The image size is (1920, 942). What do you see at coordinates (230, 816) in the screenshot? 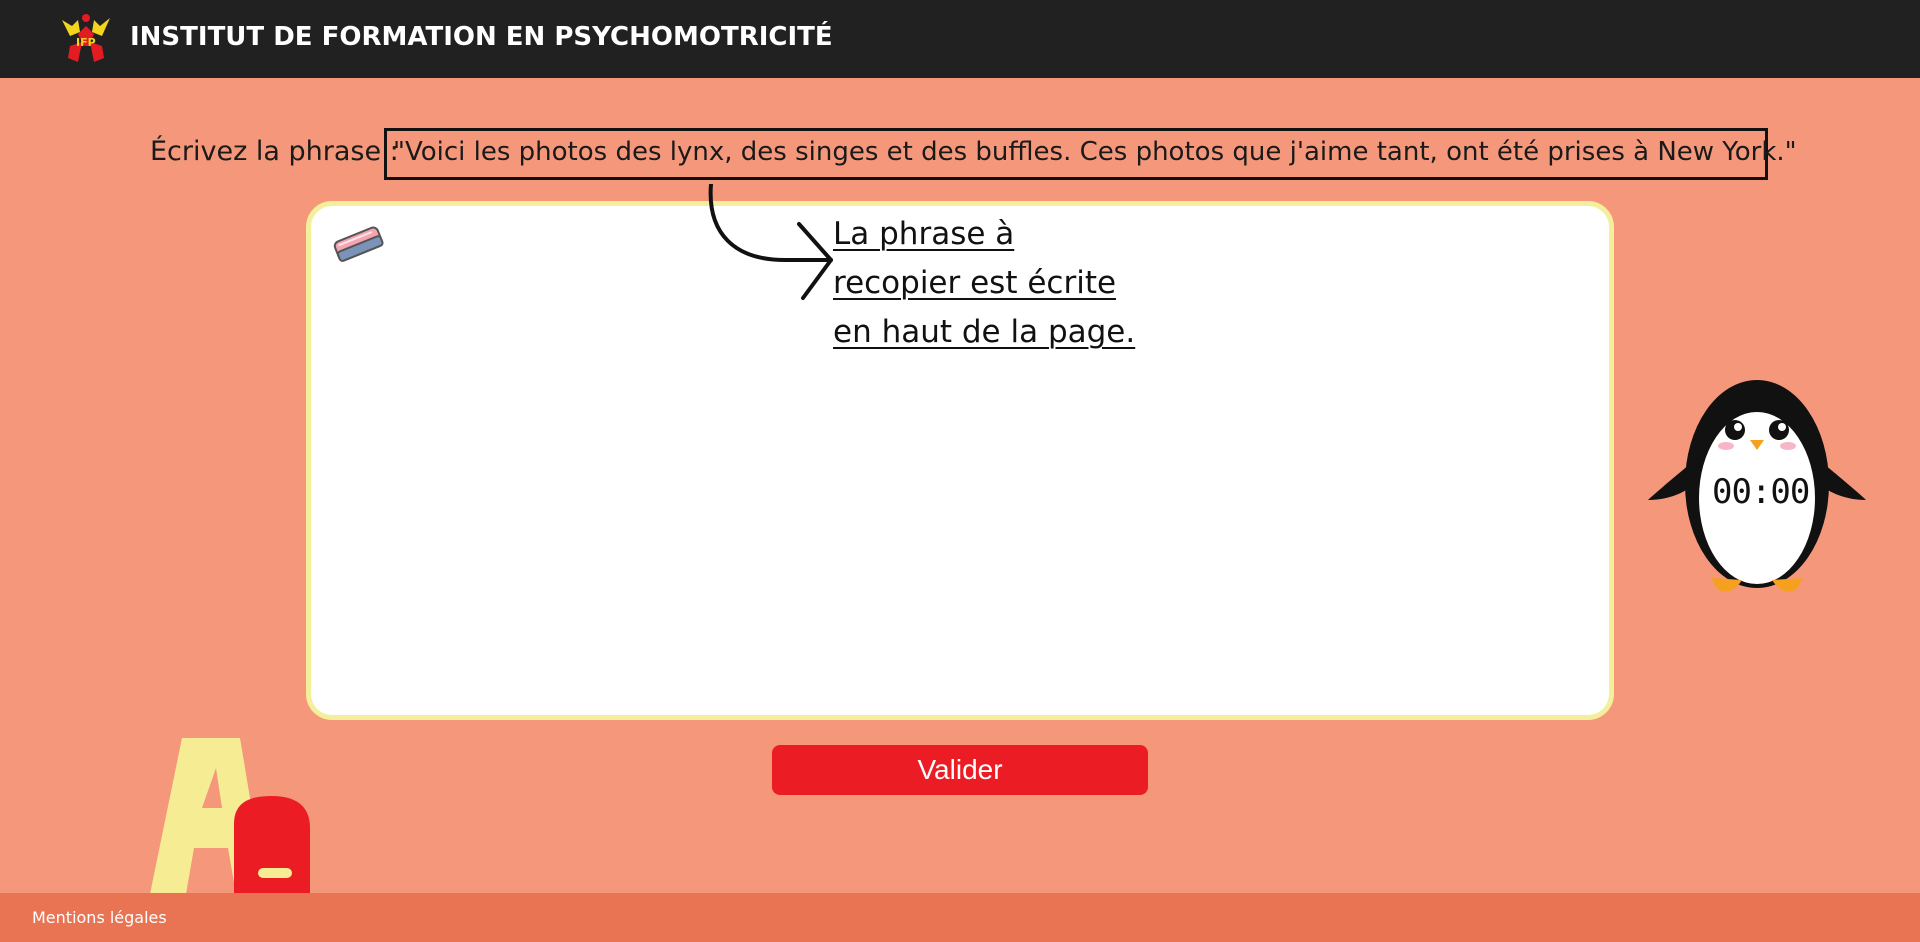
I see `aa-letters-icon` at bounding box center [230, 816].